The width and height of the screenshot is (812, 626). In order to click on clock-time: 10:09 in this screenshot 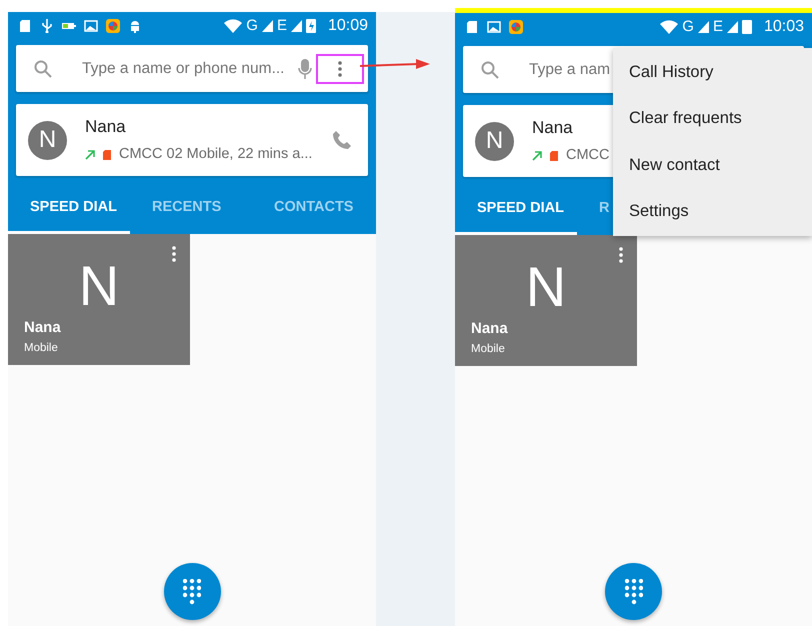, I will do `click(348, 26)`.